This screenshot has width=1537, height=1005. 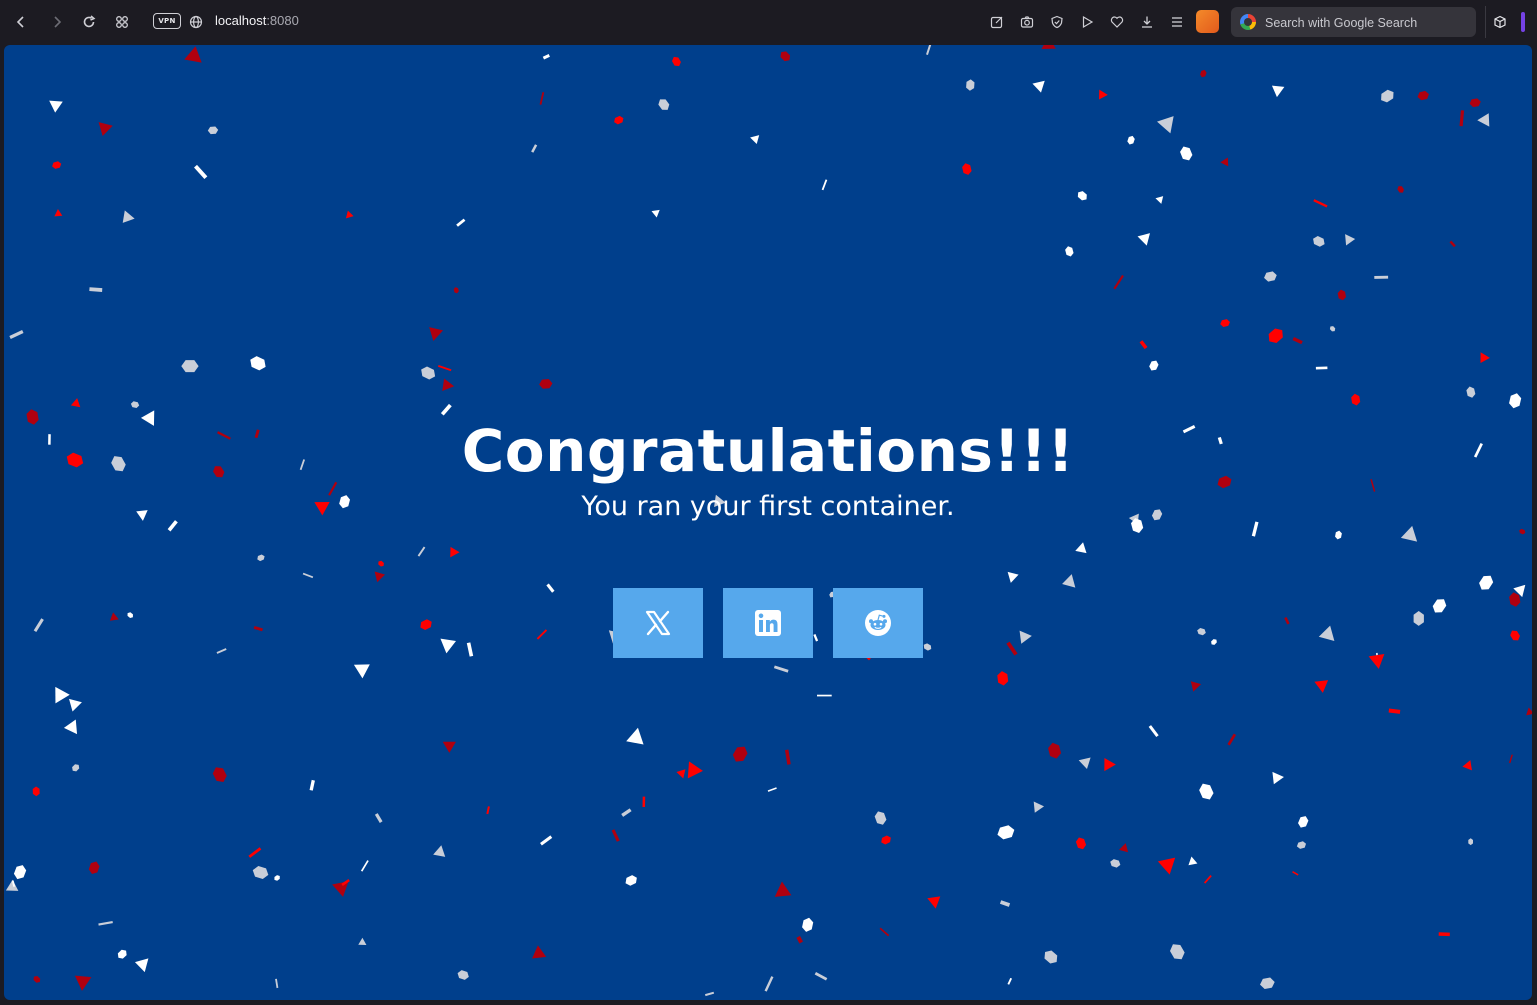 What do you see at coordinates (21, 22) in the screenshot?
I see `back-button` at bounding box center [21, 22].